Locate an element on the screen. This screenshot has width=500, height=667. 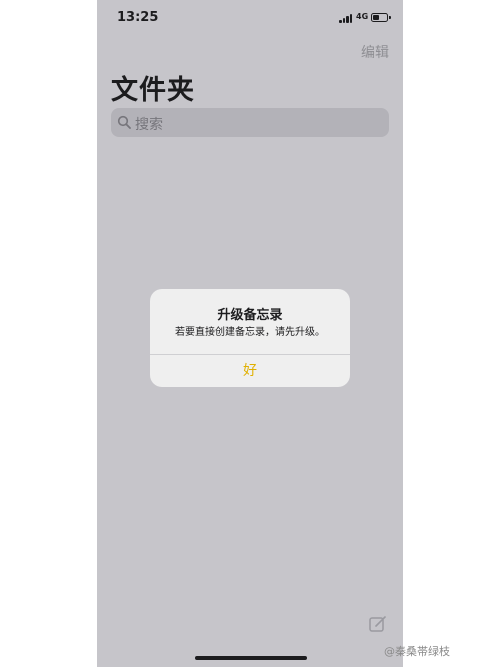
edit-button: 编辑 is located at coordinates (375, 52).